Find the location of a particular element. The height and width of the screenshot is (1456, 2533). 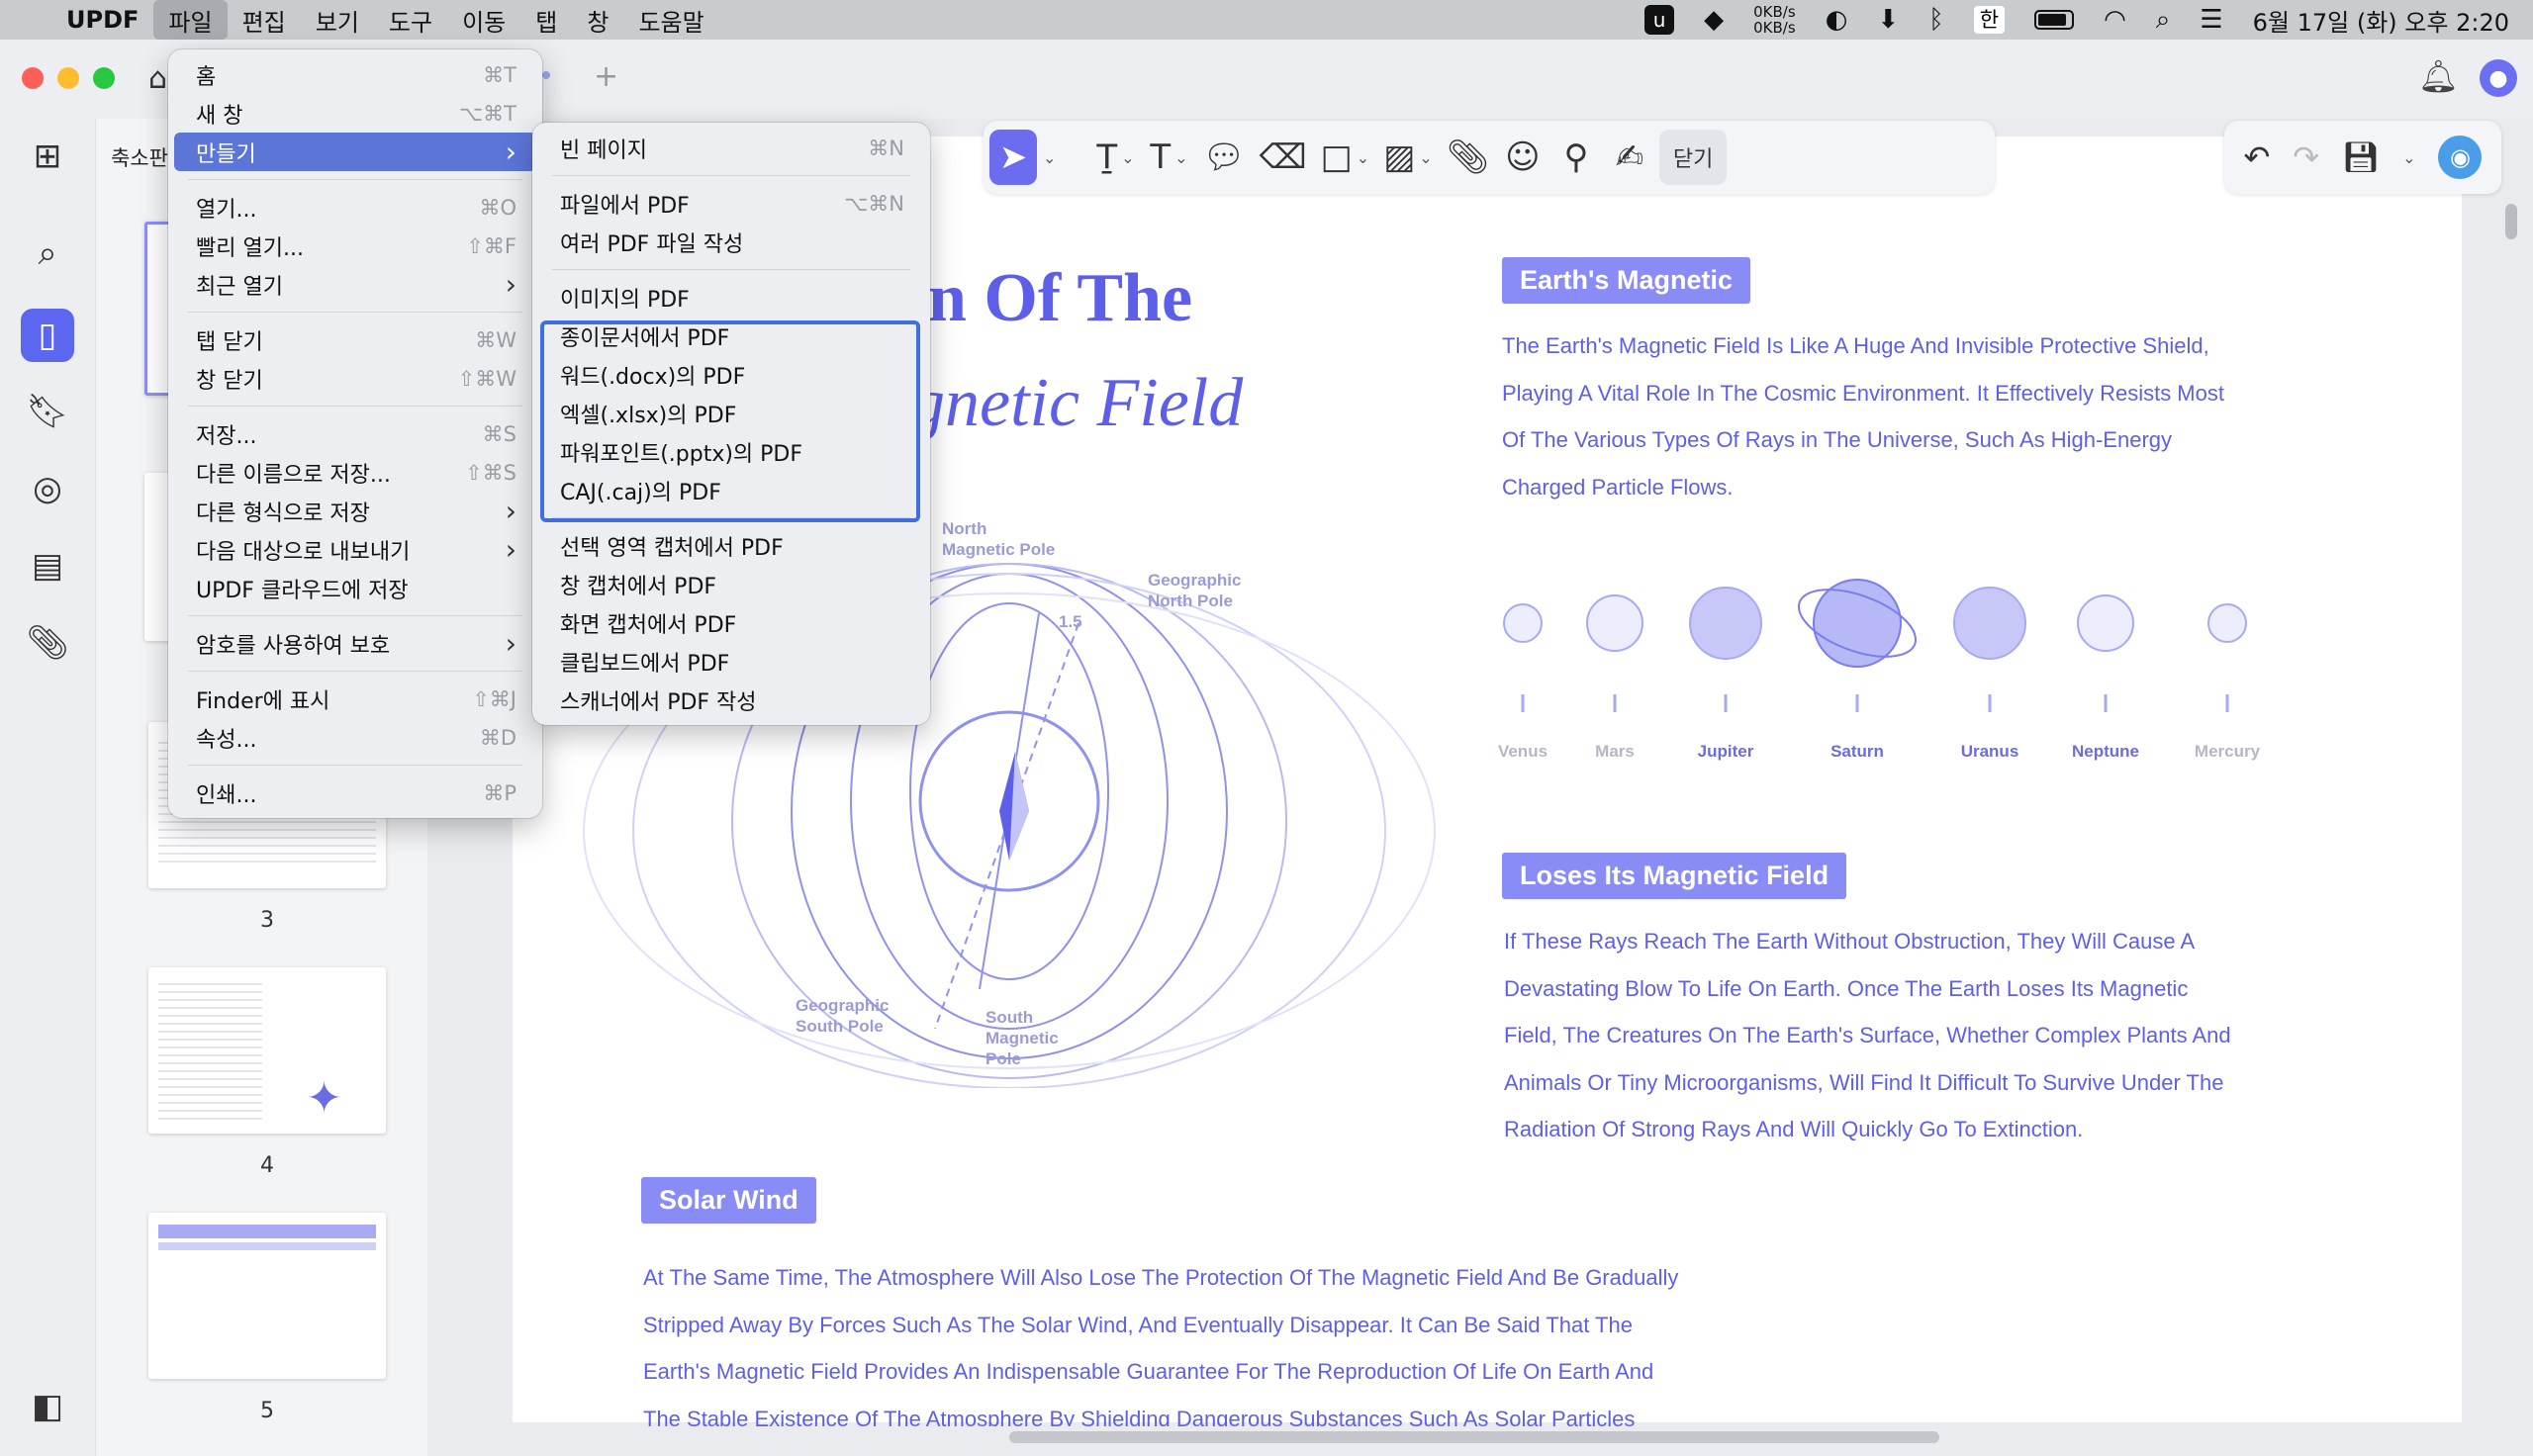

menu-item-properties: 속성... ⌘D is located at coordinates (355, 737).